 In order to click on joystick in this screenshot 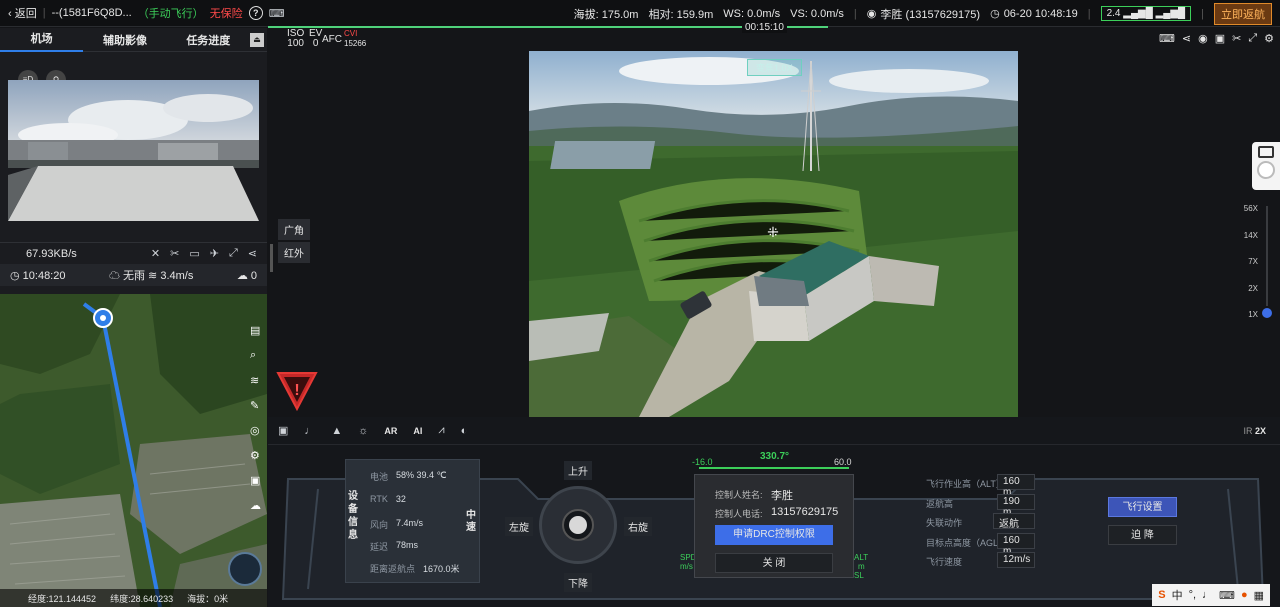, I will do `click(578, 525)`.